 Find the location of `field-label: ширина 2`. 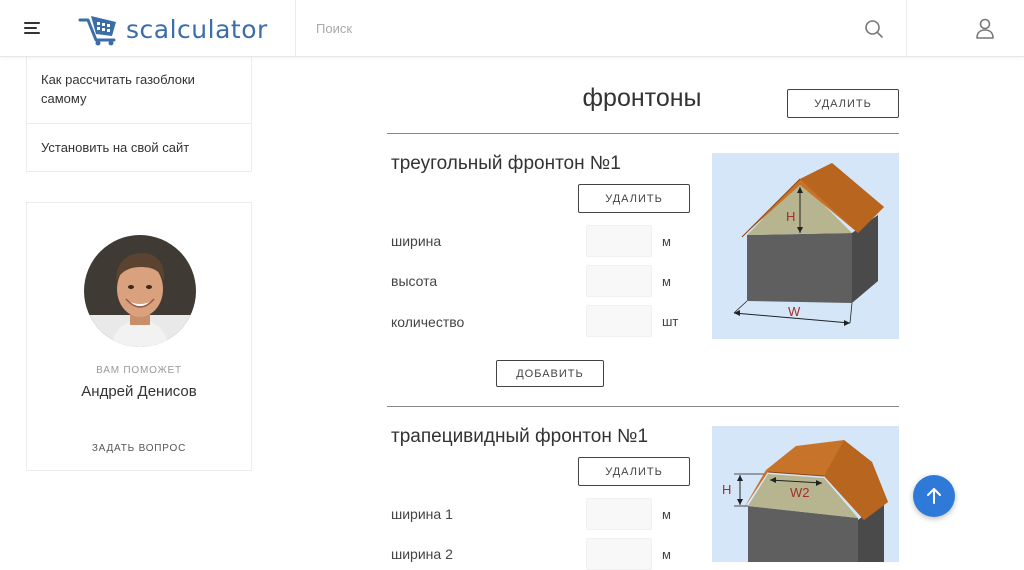

field-label: ширина 2 is located at coordinates (422, 554).